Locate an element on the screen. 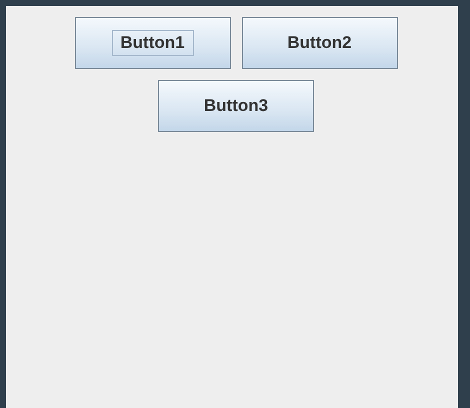 This screenshot has height=408, width=470. push-button: Button2 is located at coordinates (320, 43).